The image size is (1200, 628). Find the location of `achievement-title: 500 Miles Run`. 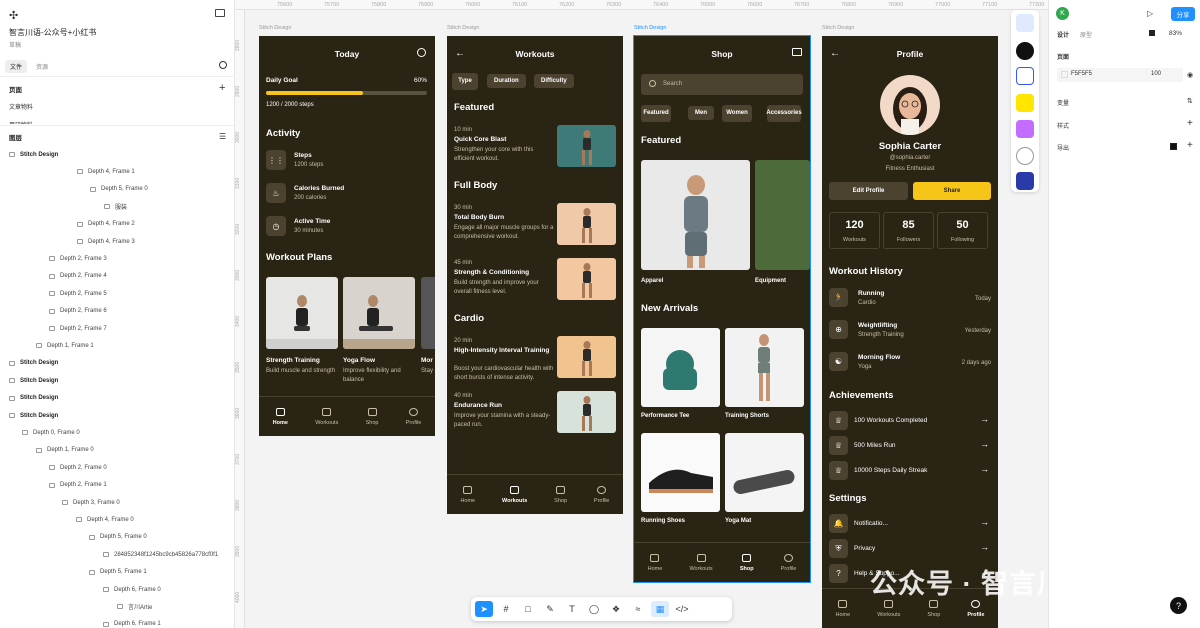

achievement-title: 500 Miles Run is located at coordinates (875, 445).